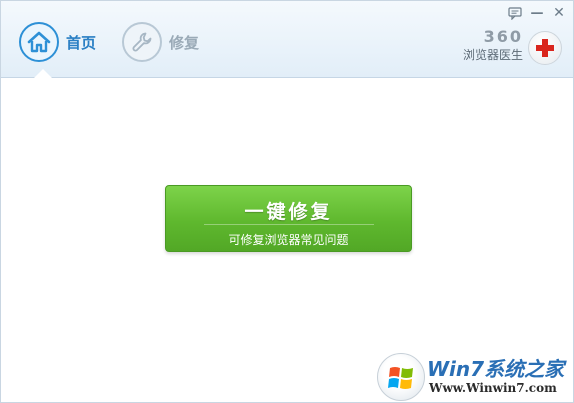 The height and width of the screenshot is (403, 574). I want to click on tab-home-label: 首页, so click(81, 42).